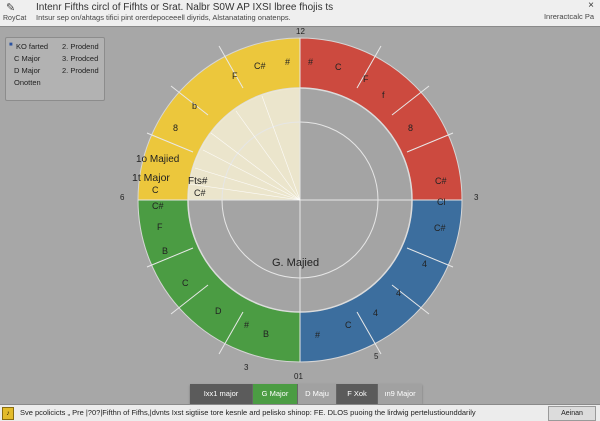 The image size is (600, 421). What do you see at coordinates (357, 394) in the screenshot?
I see `key-button: F Xok` at bounding box center [357, 394].